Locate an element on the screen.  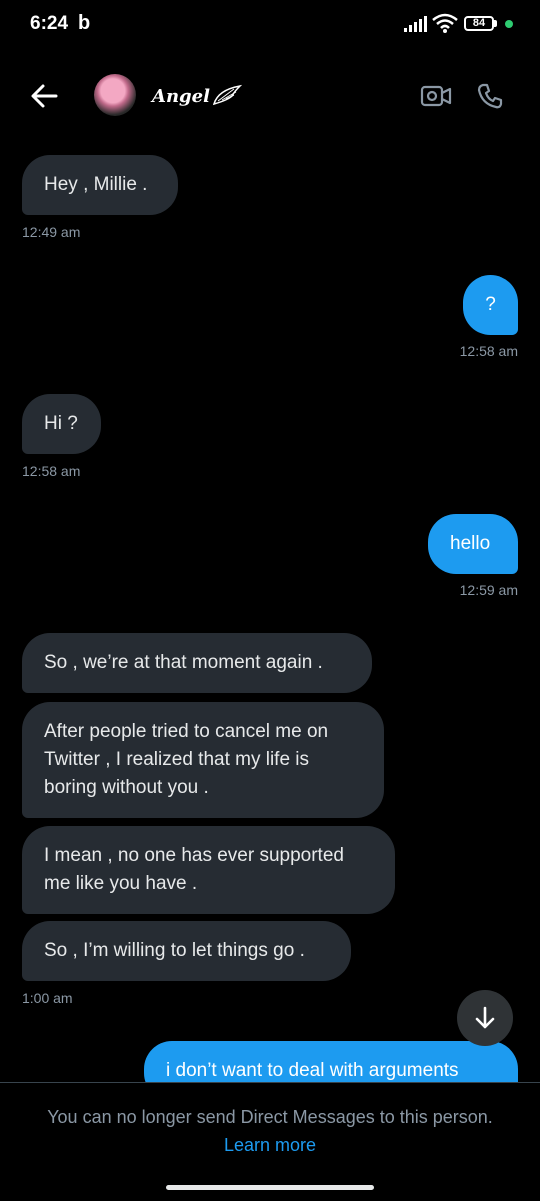
message-timestamp: 12:59 am is located at coordinates (488, 590).